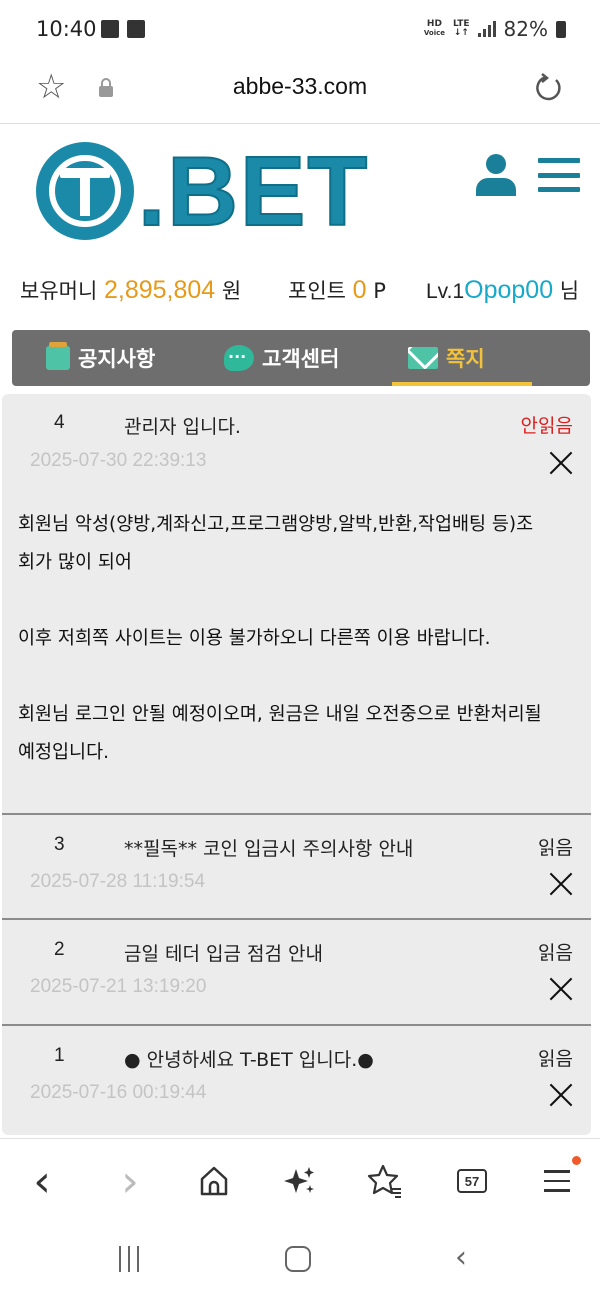  I want to click on tabs-icon: 57, so click(472, 1181).